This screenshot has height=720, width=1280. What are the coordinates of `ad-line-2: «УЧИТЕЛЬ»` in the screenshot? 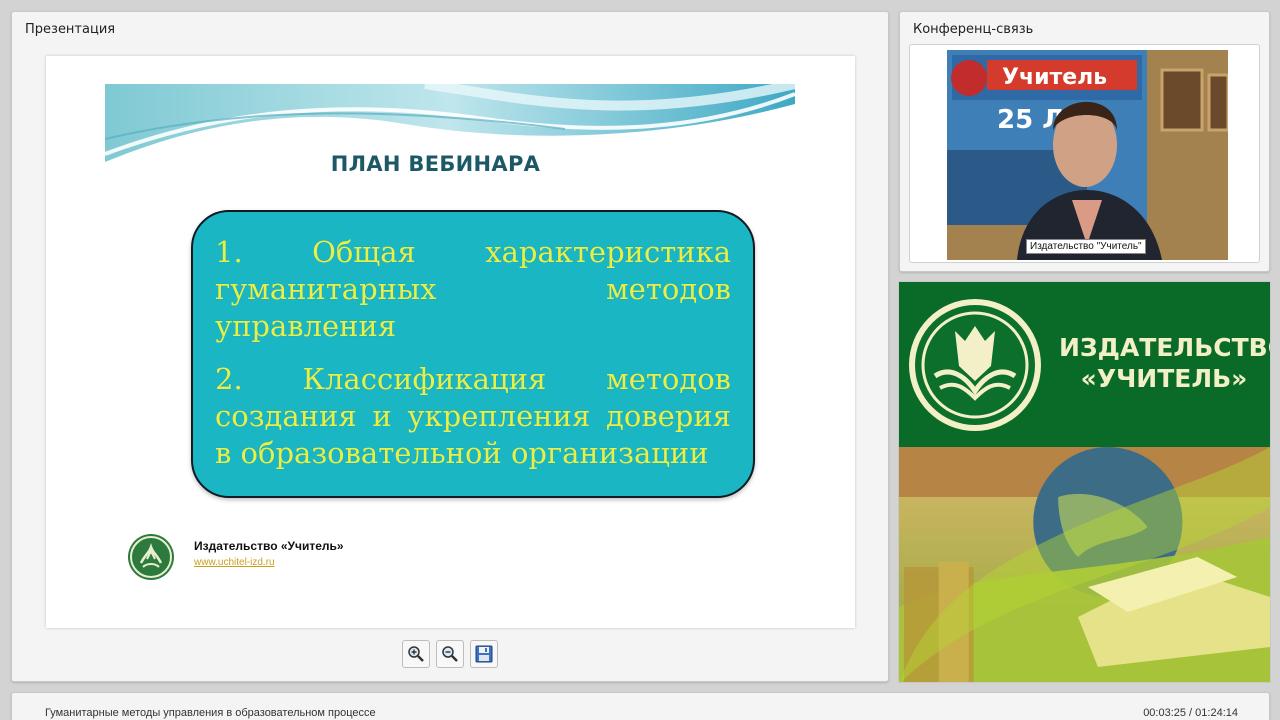 It's located at (1164, 378).